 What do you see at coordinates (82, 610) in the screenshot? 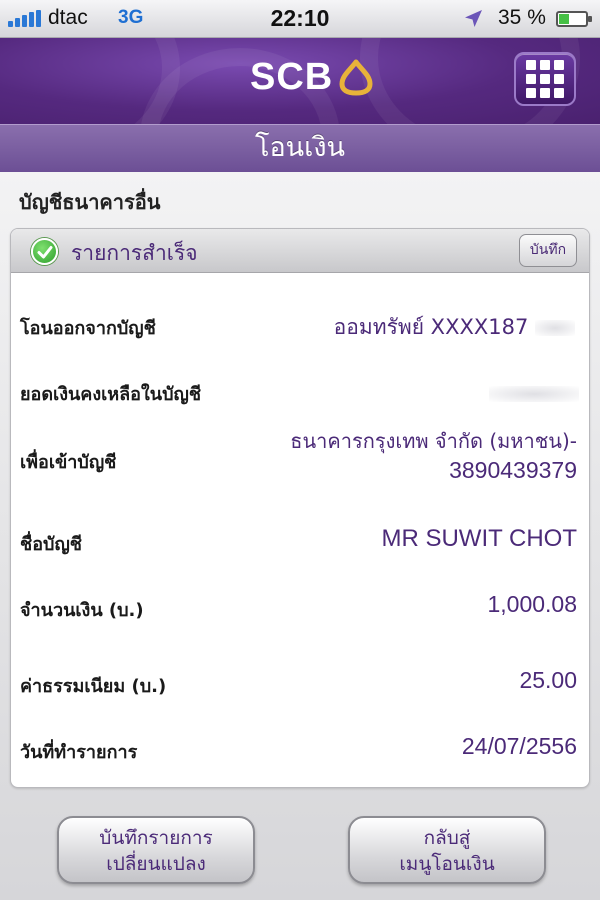
I see `detail-label: จำนวนเงิน (บ.)` at bounding box center [82, 610].